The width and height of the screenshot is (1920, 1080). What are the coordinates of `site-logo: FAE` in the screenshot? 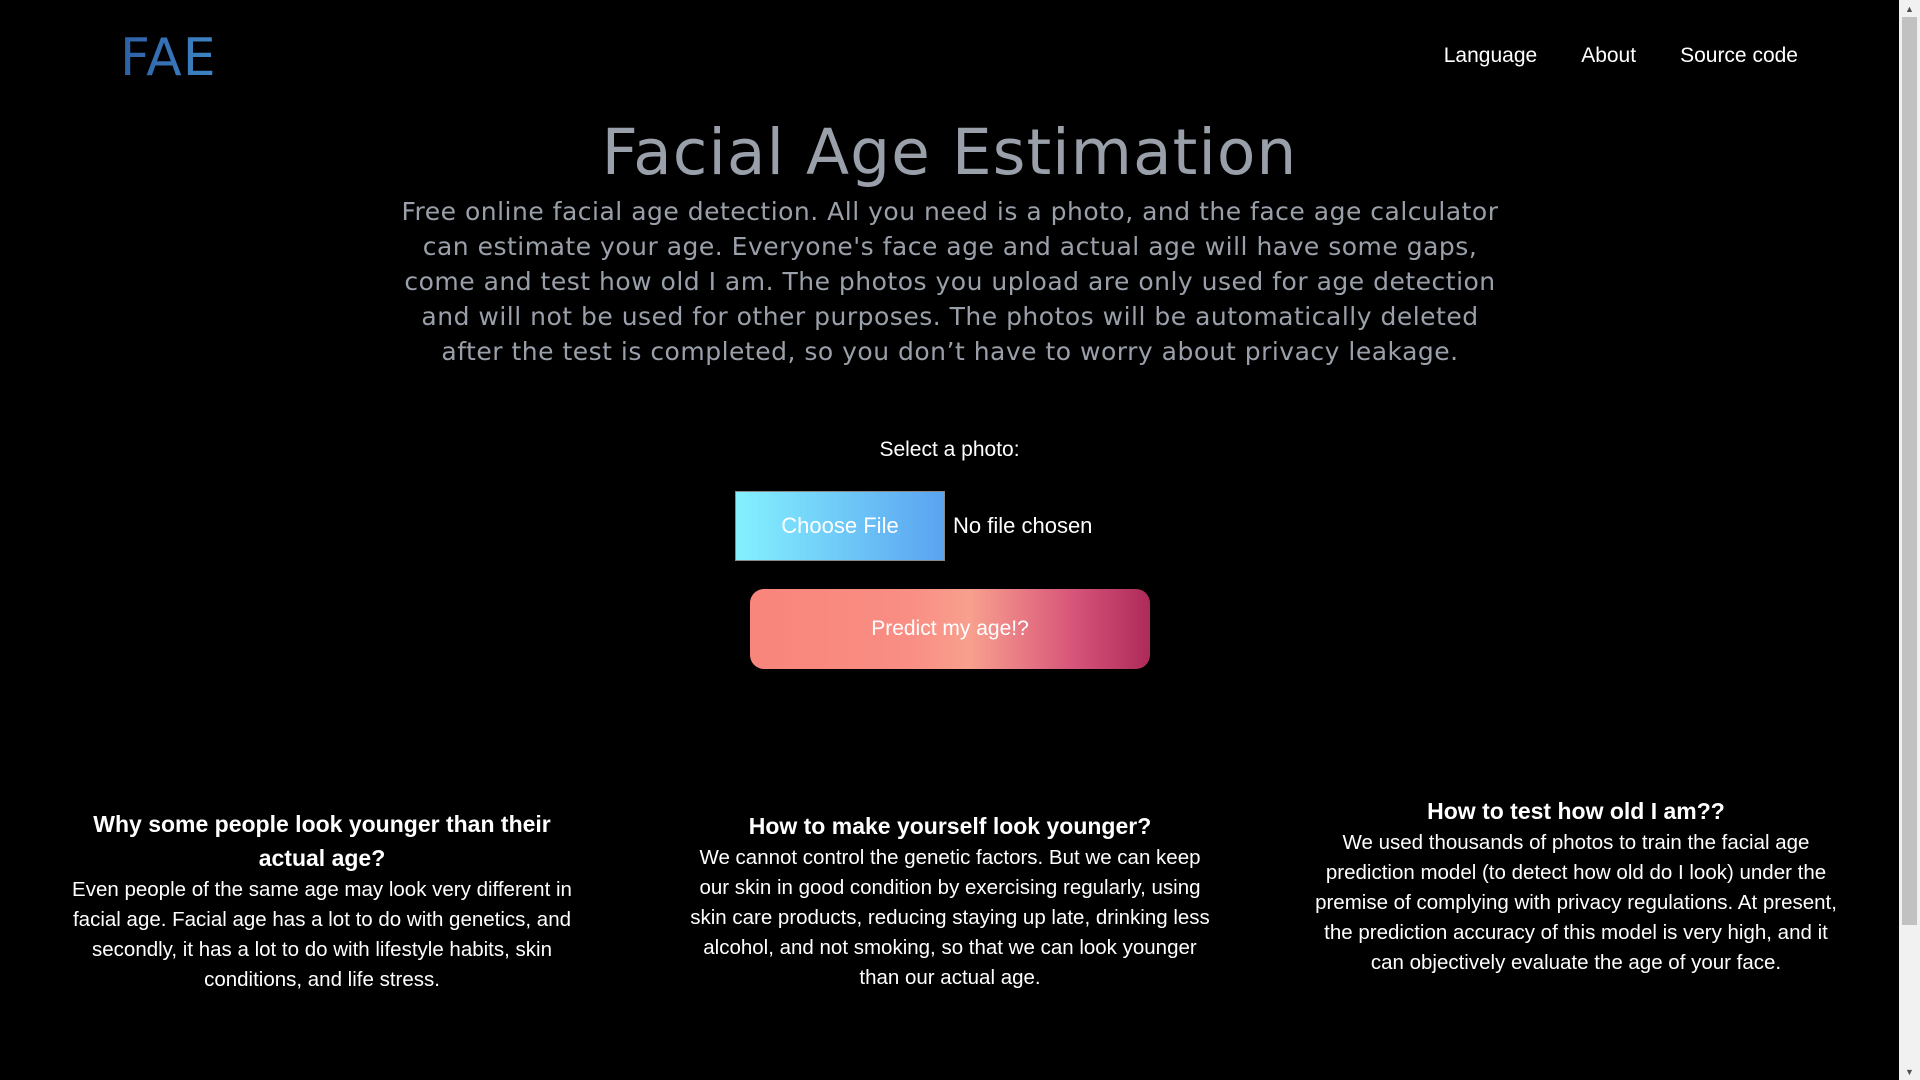 It's located at (168, 58).